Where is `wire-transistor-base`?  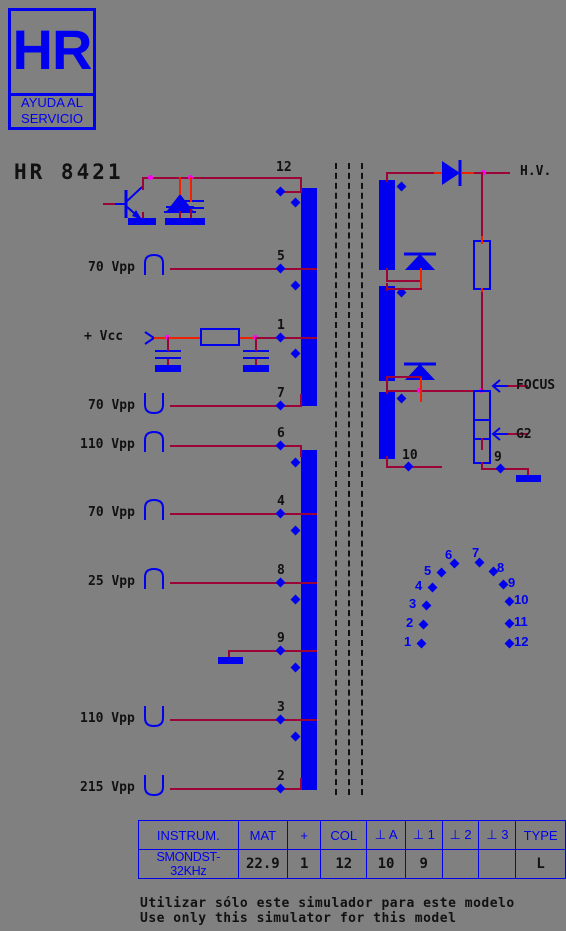 wire-transistor-base is located at coordinates (109, 204).